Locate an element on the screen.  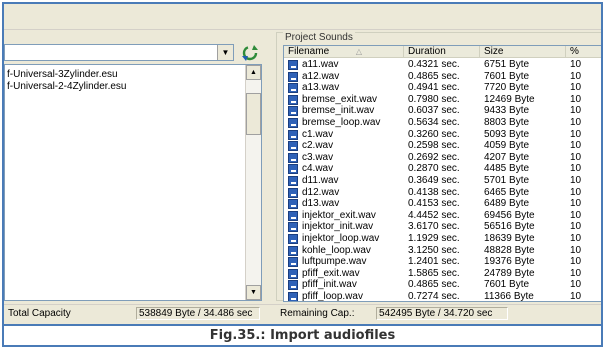
cell-name: injektor_exit.wav is located at coordinates (339, 215).